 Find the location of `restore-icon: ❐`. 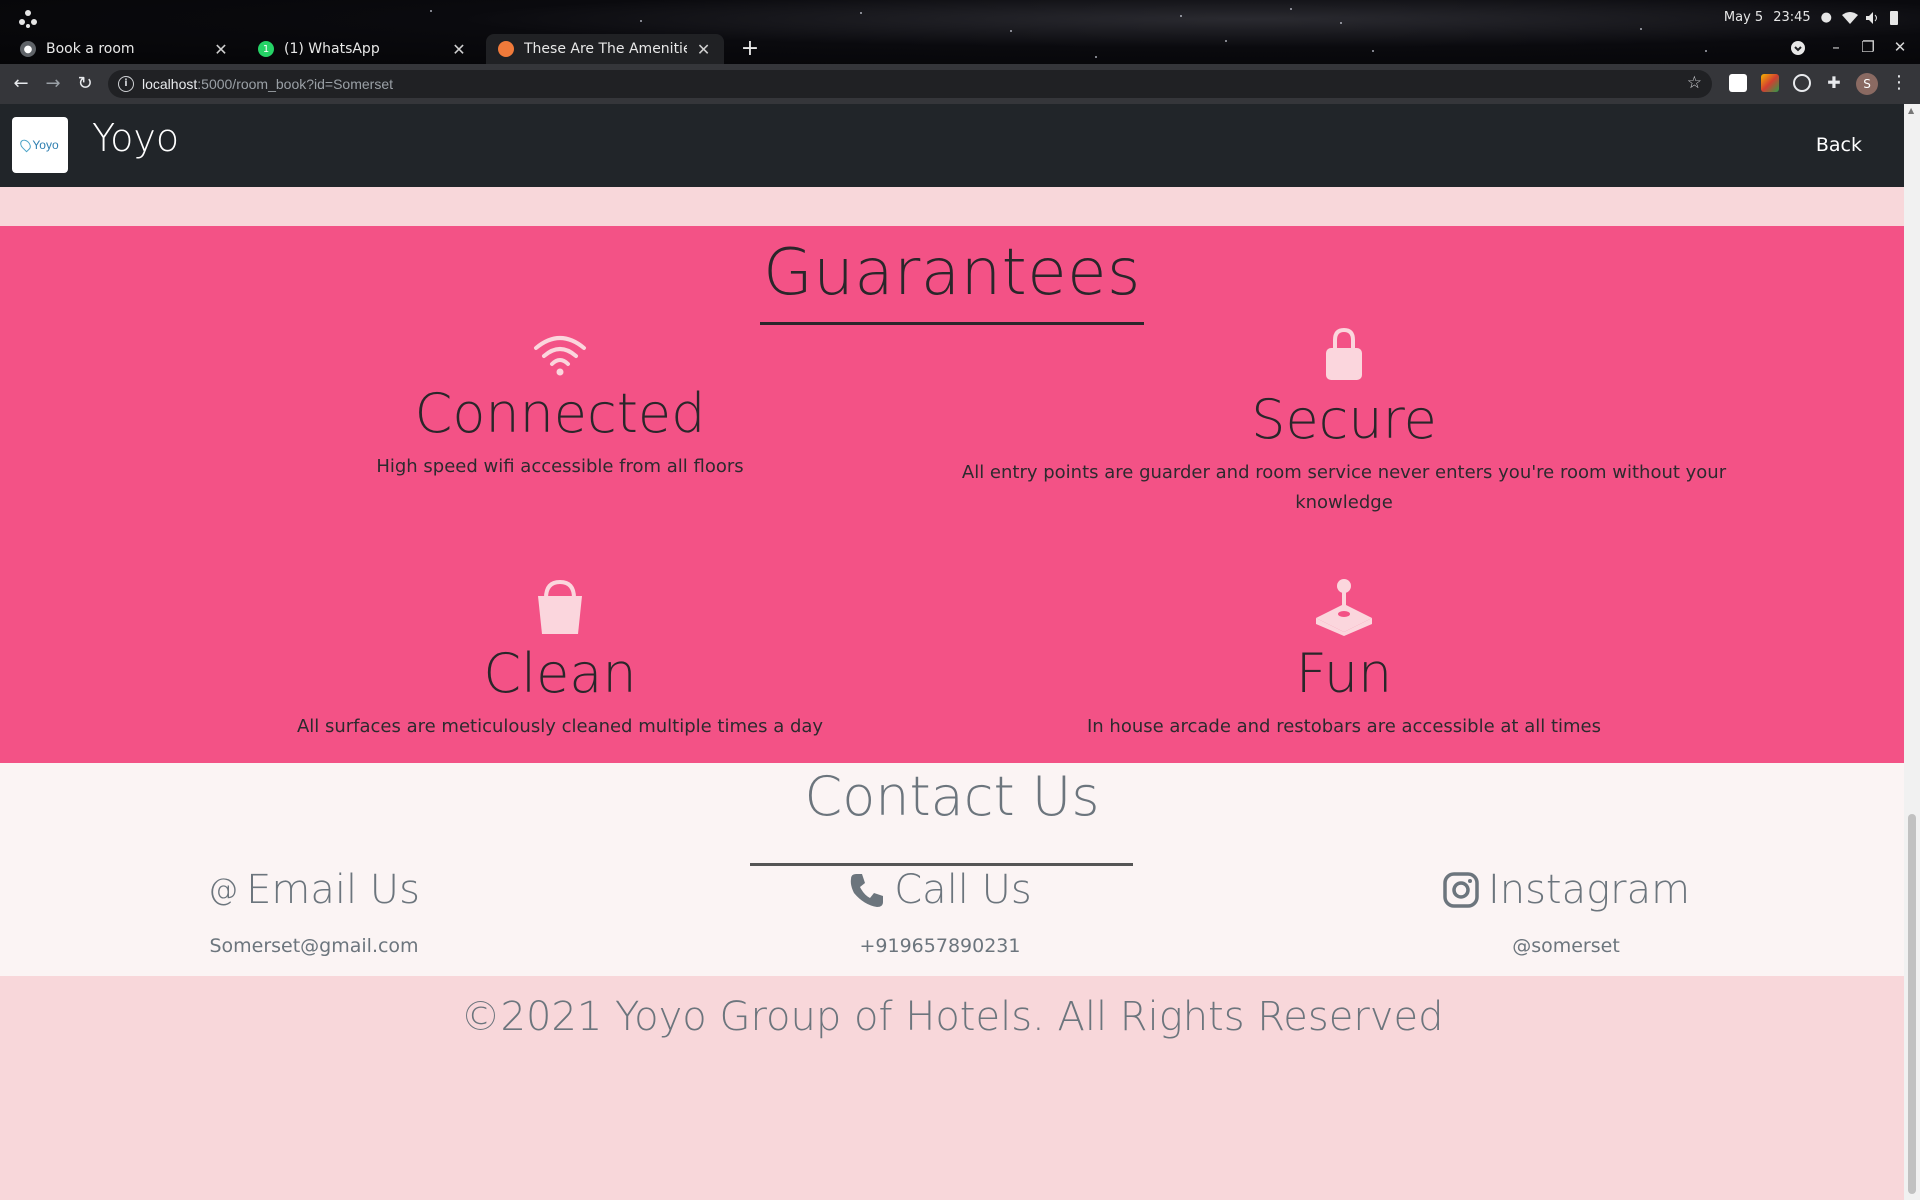

restore-icon: ❐ is located at coordinates (1868, 47).